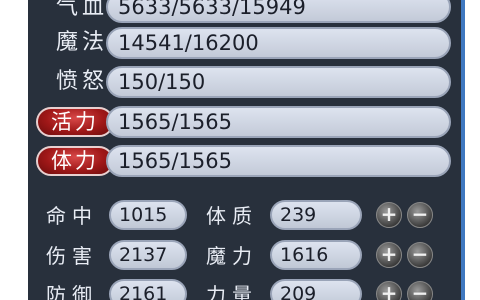 Image resolution: width=480 pixels, height=300 pixels. Describe the element at coordinates (316, 215) in the screenshot. I see `constitution-value: 239` at that location.